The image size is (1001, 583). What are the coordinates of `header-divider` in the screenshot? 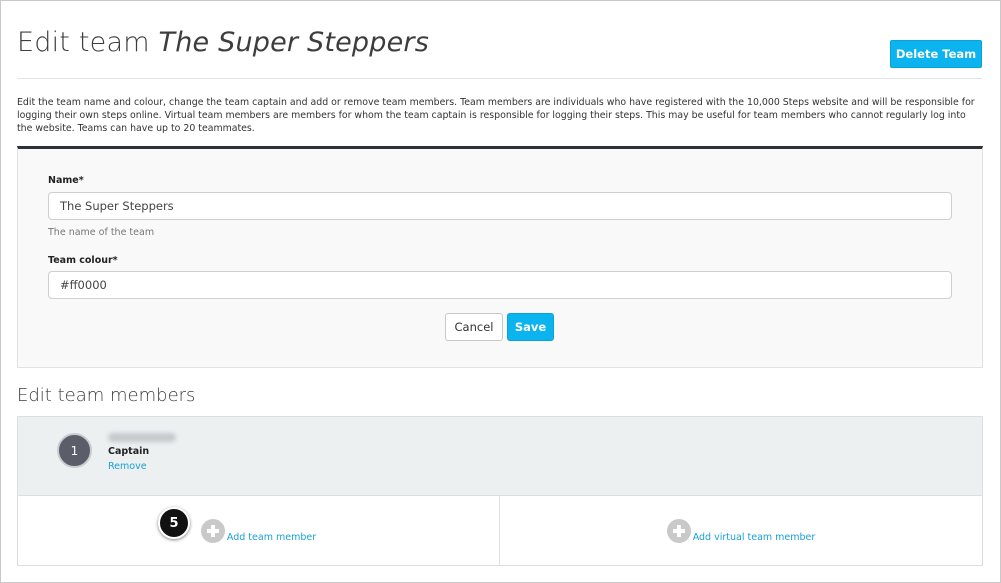 It's located at (499, 78).